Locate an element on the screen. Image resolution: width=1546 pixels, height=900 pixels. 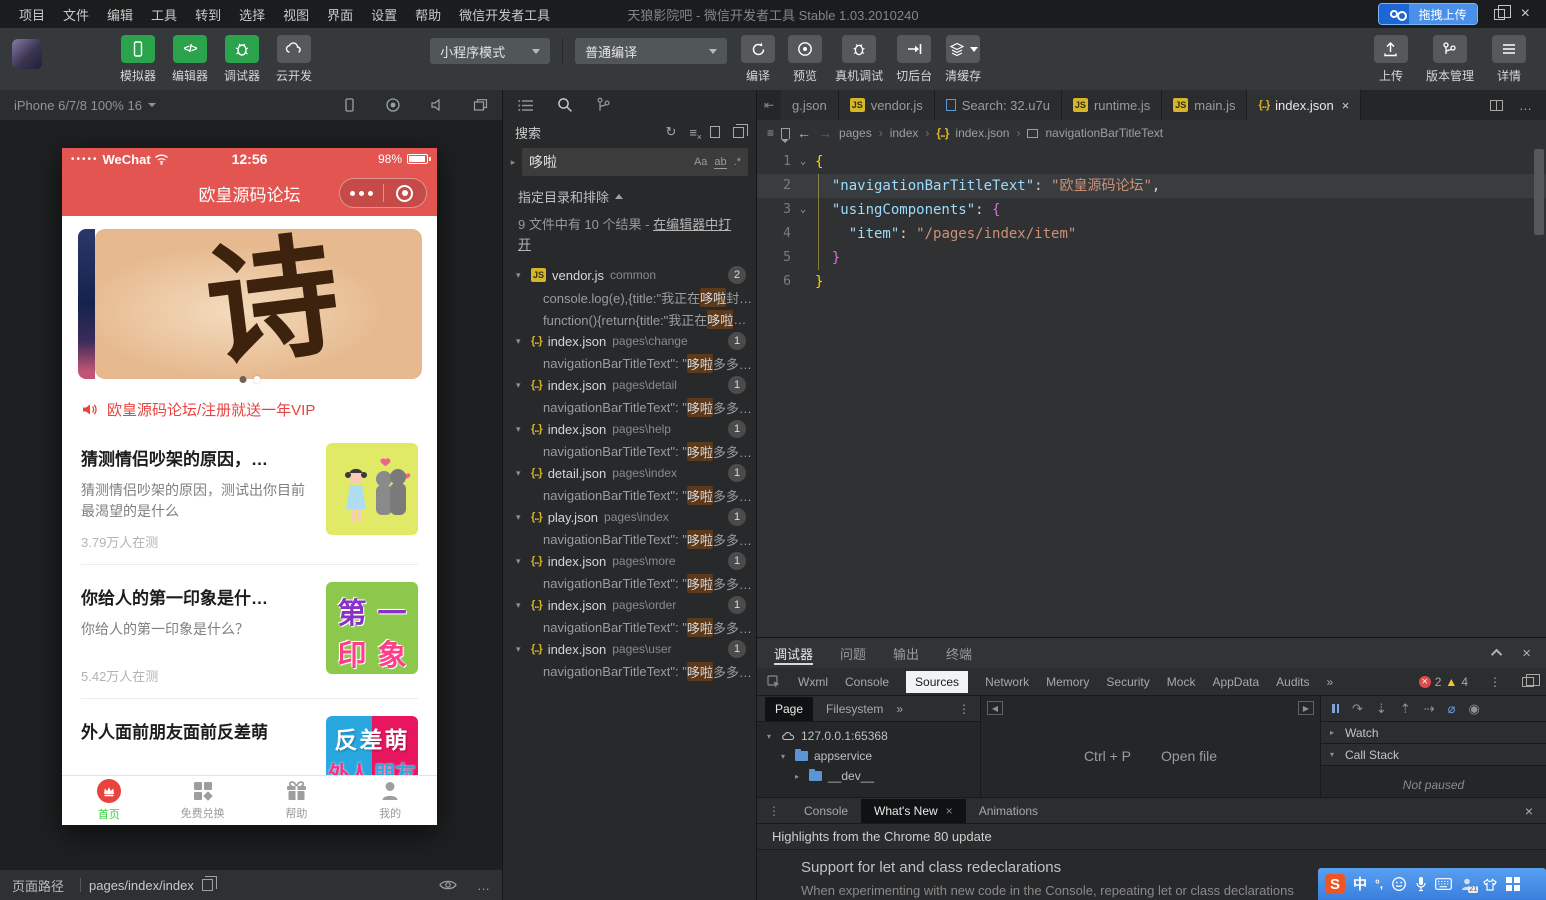
dir-exclude-toggle: 指定目录和排除 is located at coordinates (629, 195).